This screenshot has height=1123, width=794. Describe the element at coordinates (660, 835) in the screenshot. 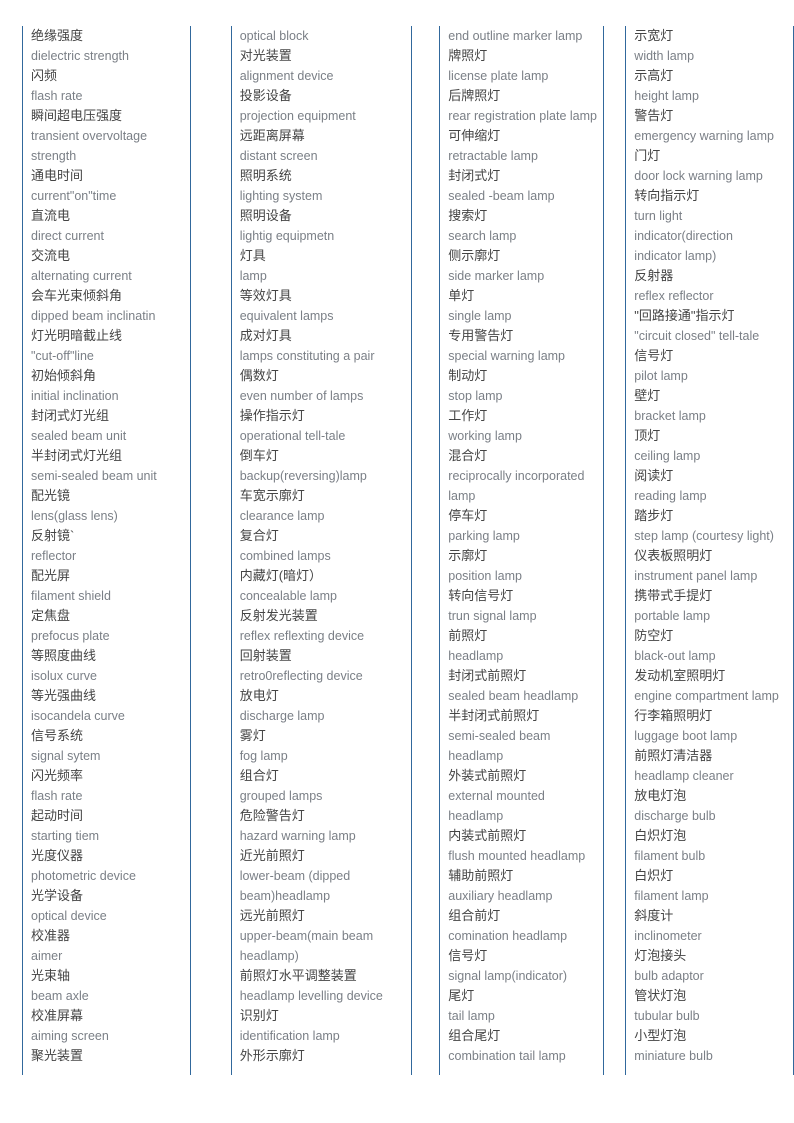

I see `glossary-term-chinese: 白炽灯泡` at that location.